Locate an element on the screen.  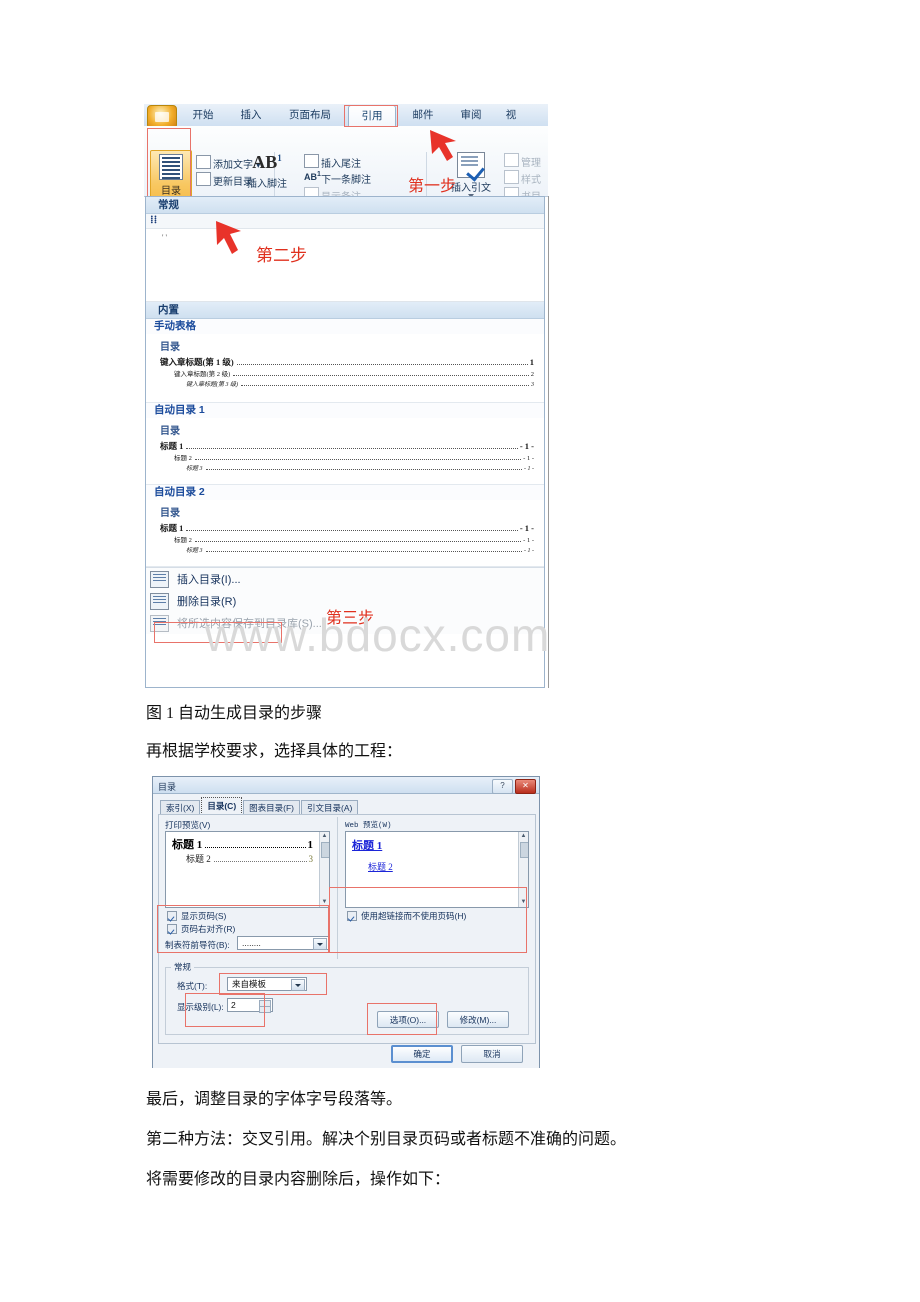
dialog-tab-row: 索引(X) 目录(C) 图表目录(F) 引文目录(A) is located at coordinates (259, 806).